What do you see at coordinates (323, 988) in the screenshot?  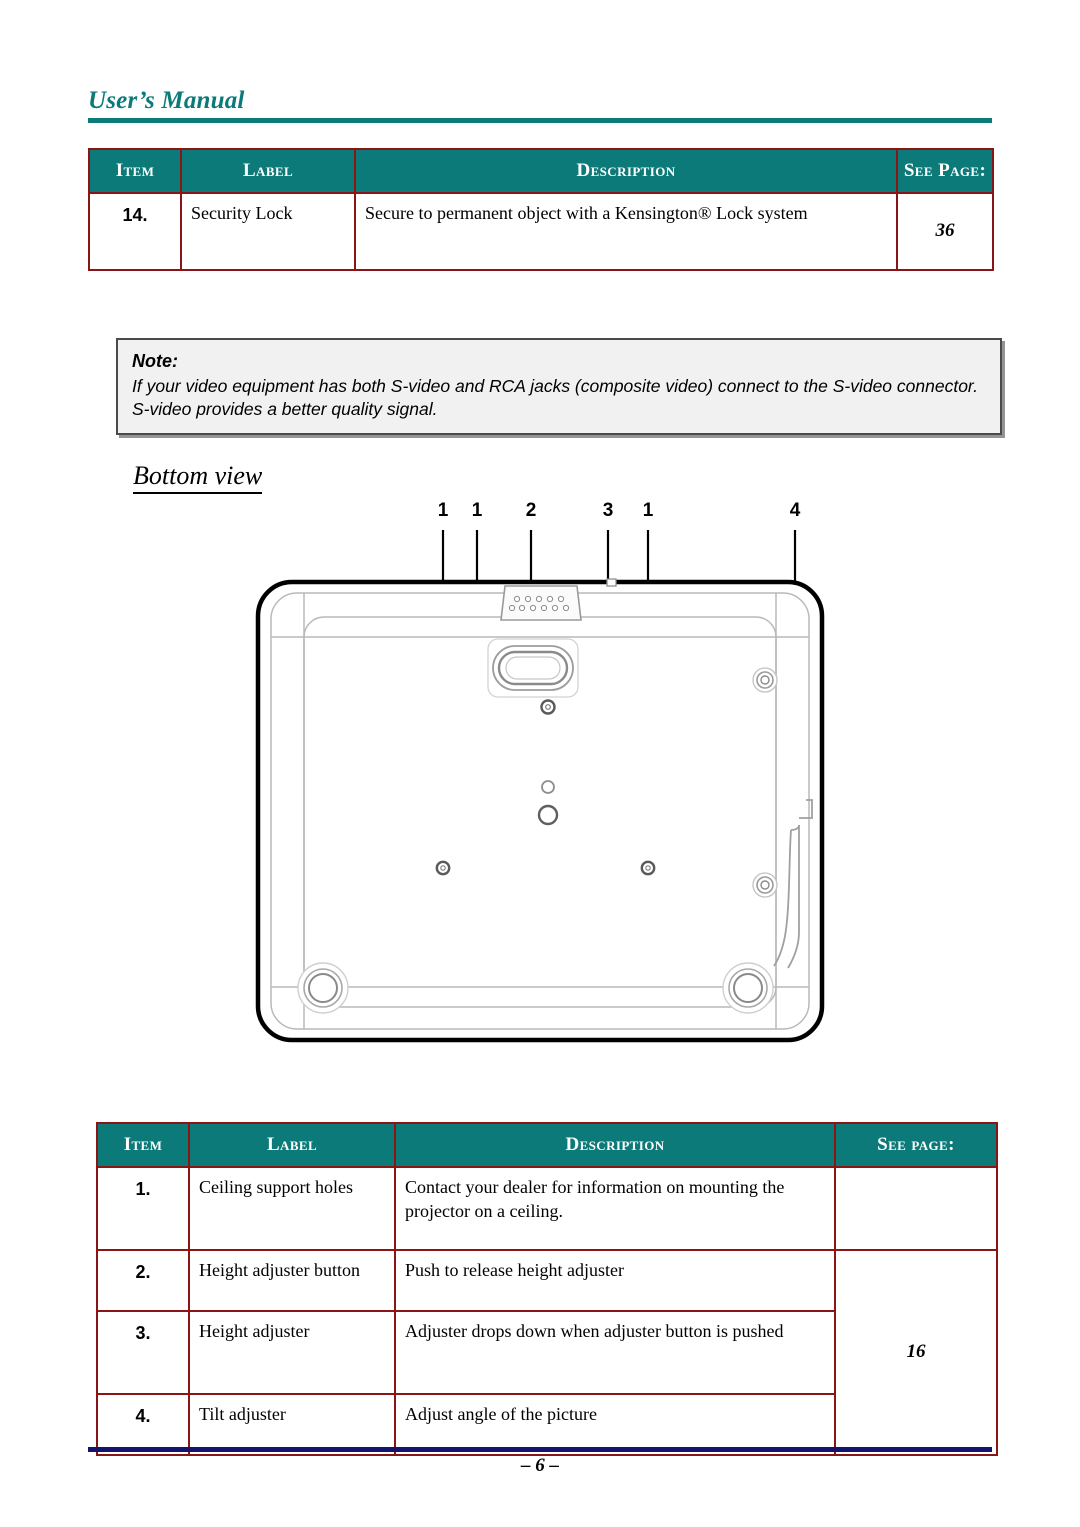 I see `foot-front-left` at bounding box center [323, 988].